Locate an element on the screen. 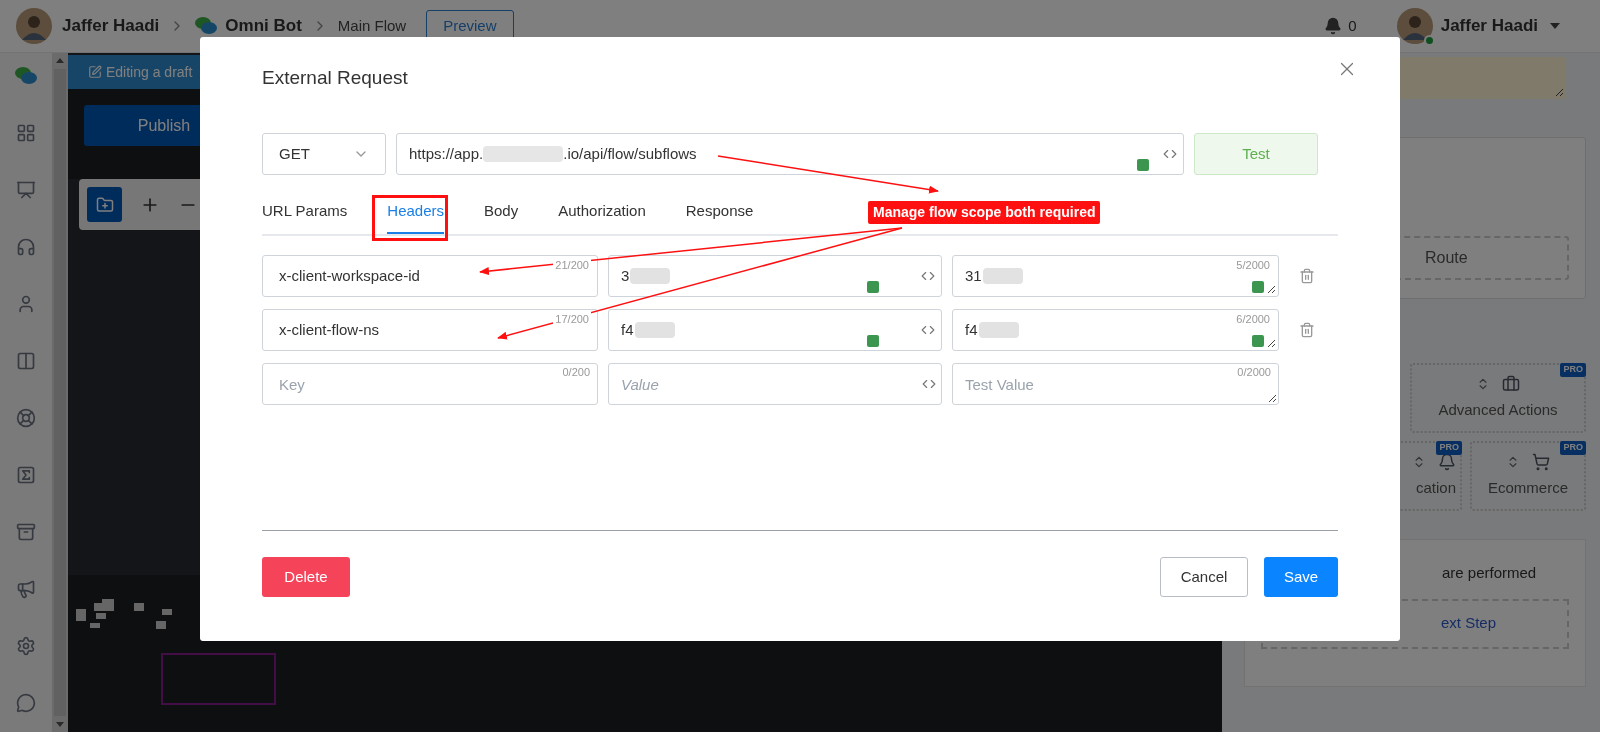 This screenshot has height=732, width=1600. cancel-button: Cancel is located at coordinates (1204, 577).